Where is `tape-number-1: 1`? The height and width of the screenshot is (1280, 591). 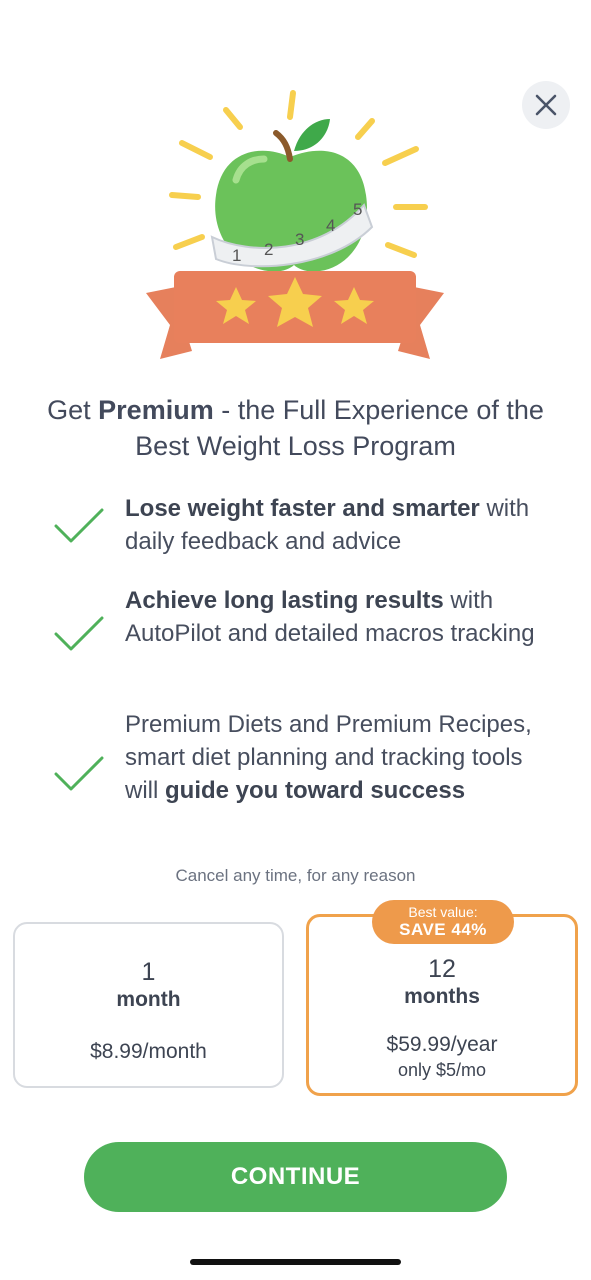 tape-number-1: 1 is located at coordinates (236, 255).